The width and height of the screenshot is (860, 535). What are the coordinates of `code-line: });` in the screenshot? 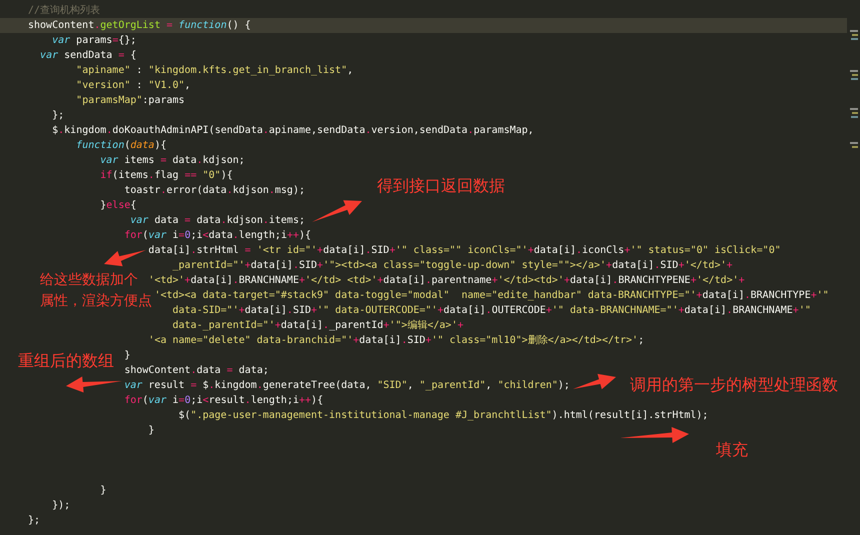 It's located at (61, 505).